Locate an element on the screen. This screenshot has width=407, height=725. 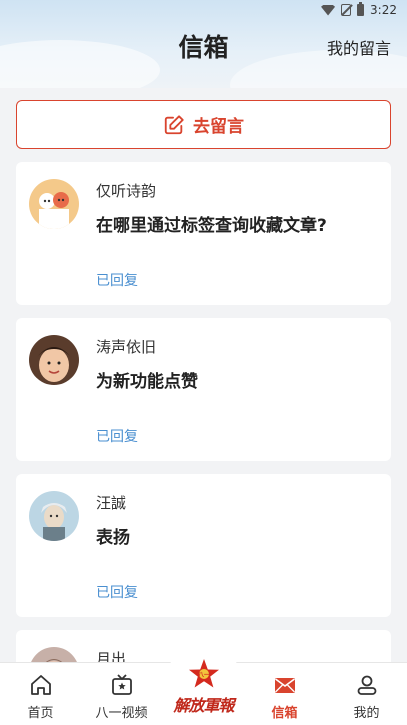
tab-profile: 我的 is located at coordinates (366, 694).